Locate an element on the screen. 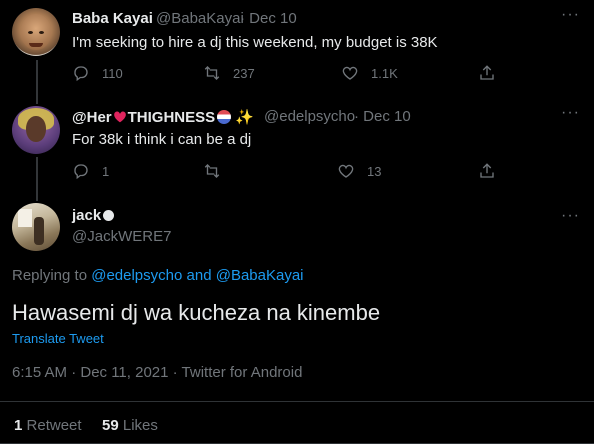 This screenshot has height=444, width=594. avatar-mouth is located at coordinates (36, 45).